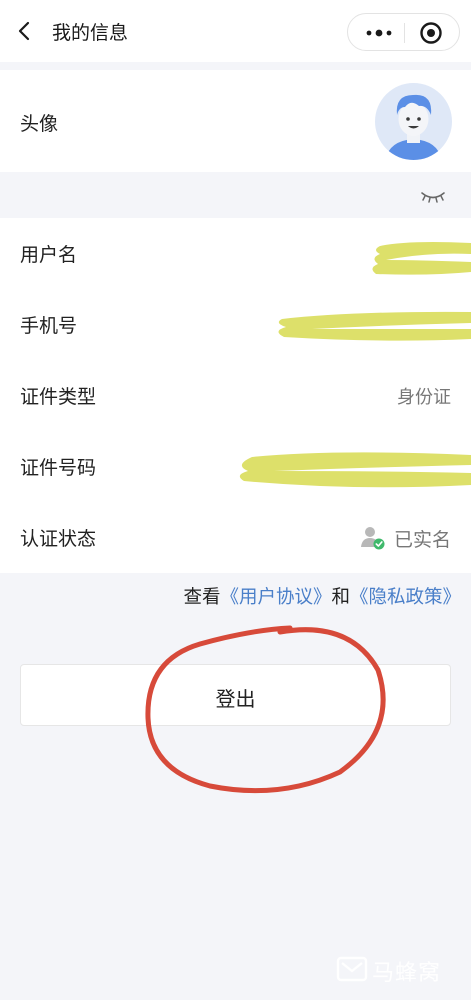  I want to click on privacy-policy-link: 《隐私政策》, so click(405, 597).